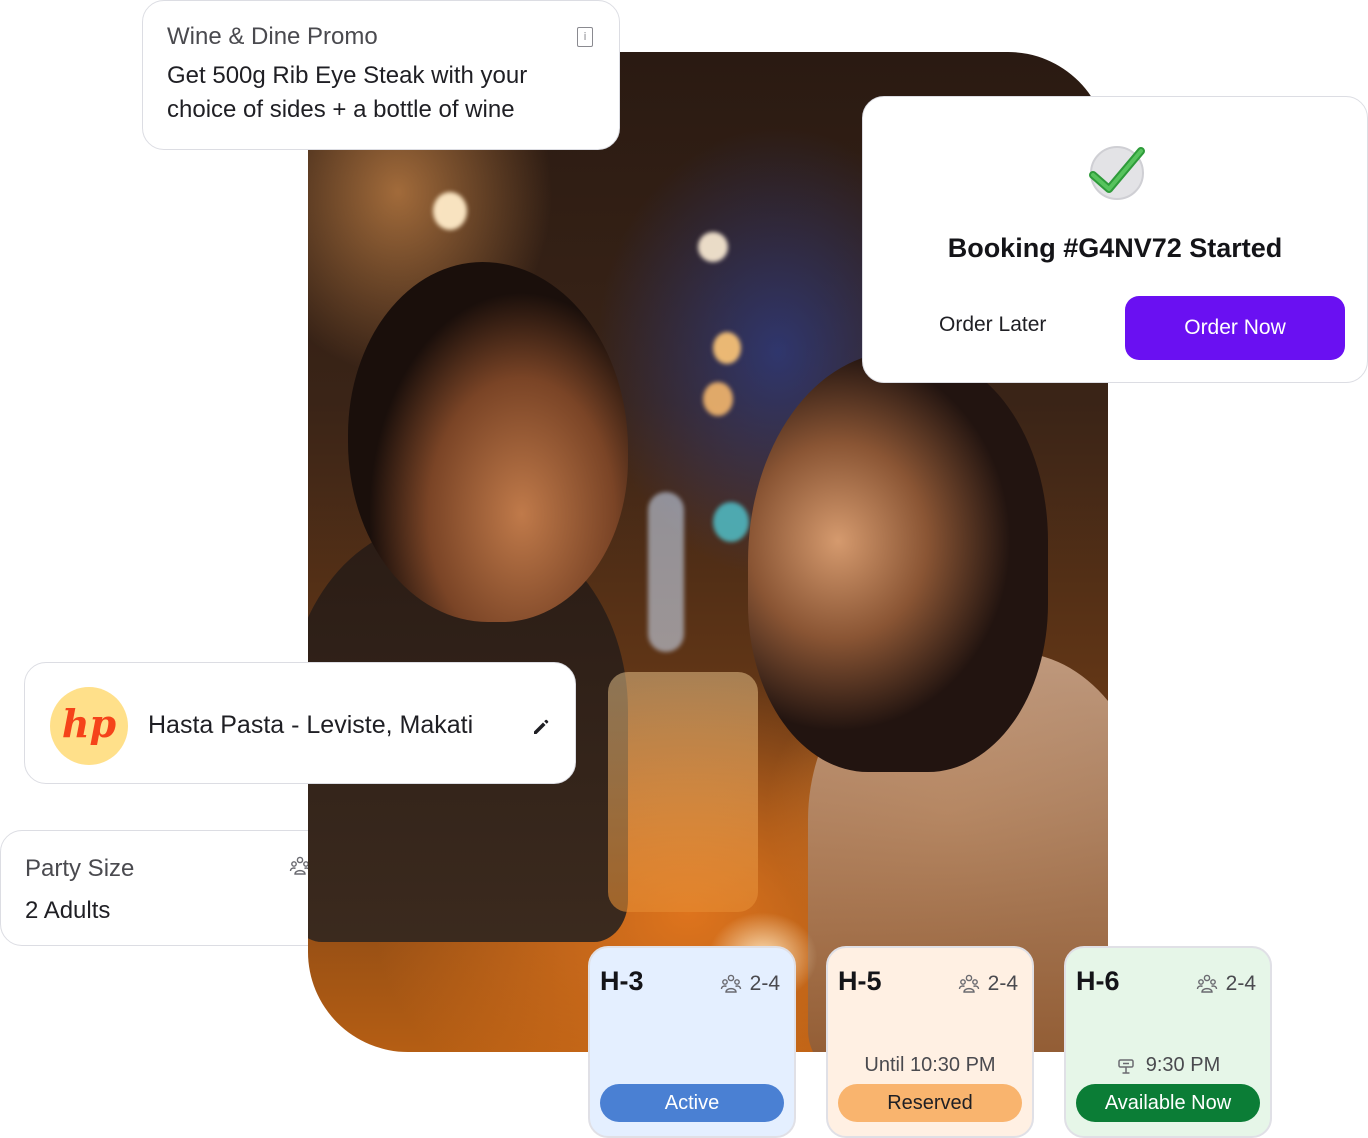 This screenshot has height=1138, width=1368. I want to click on table-name: H-3, so click(622, 981).